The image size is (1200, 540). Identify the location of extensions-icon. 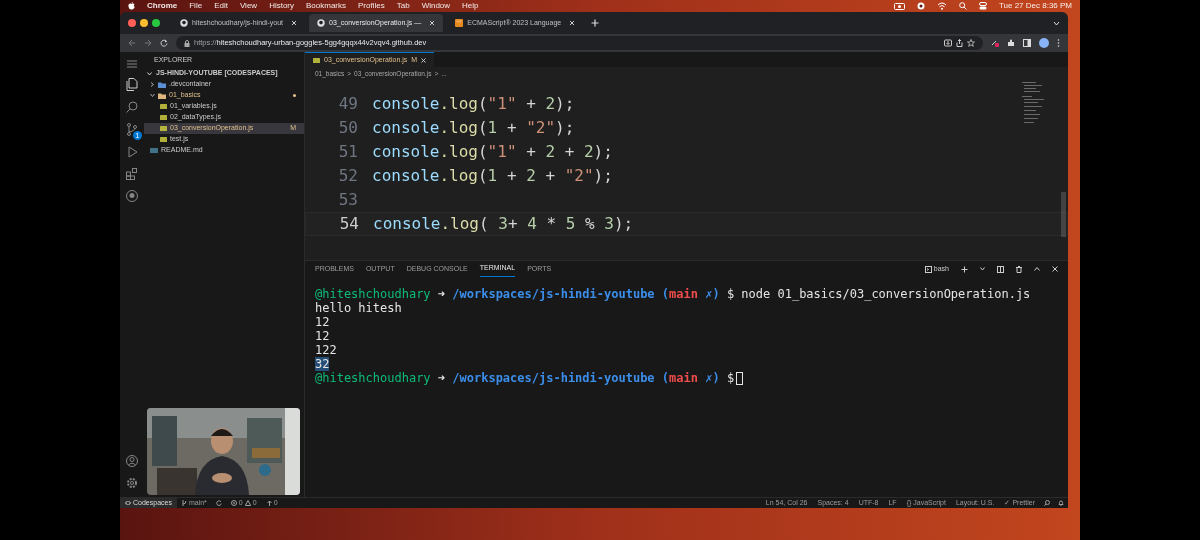
(132, 174).